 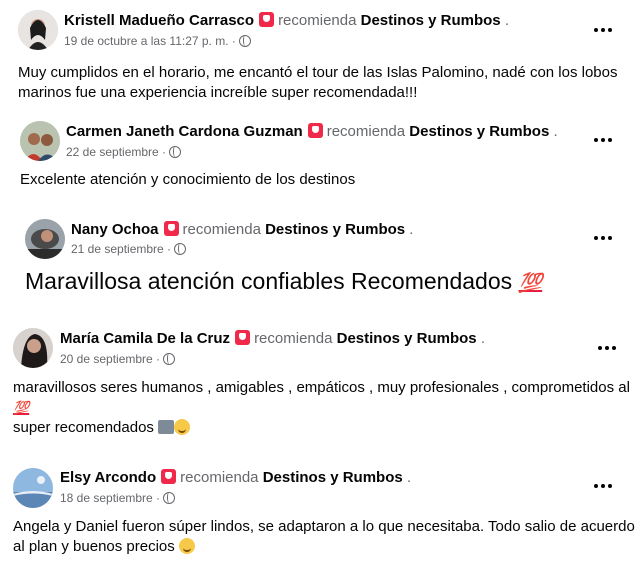 What do you see at coordinates (110, 498) in the screenshot?
I see `post-date: 18 de septiembre ·` at bounding box center [110, 498].